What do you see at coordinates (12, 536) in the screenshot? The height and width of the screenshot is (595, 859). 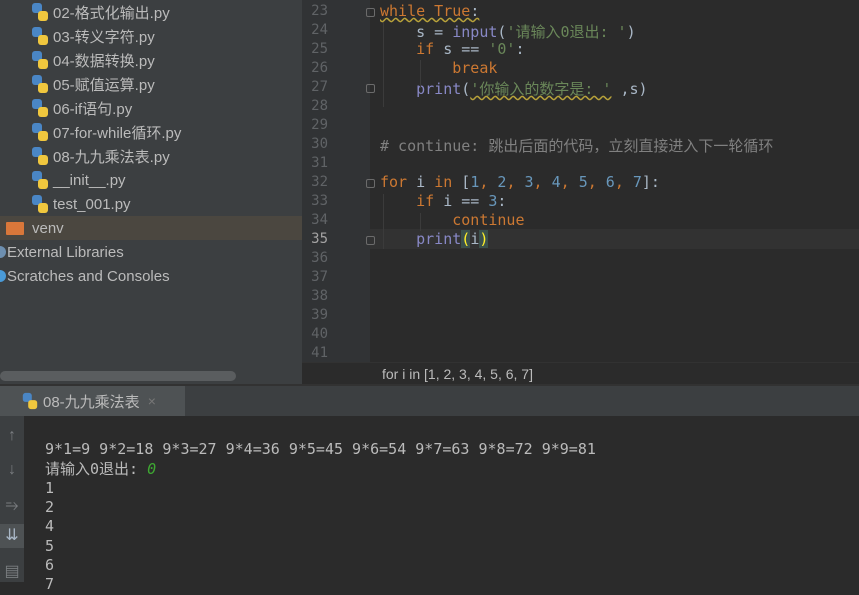 I see `scroll-to-end-icon: ⇊` at bounding box center [12, 536].